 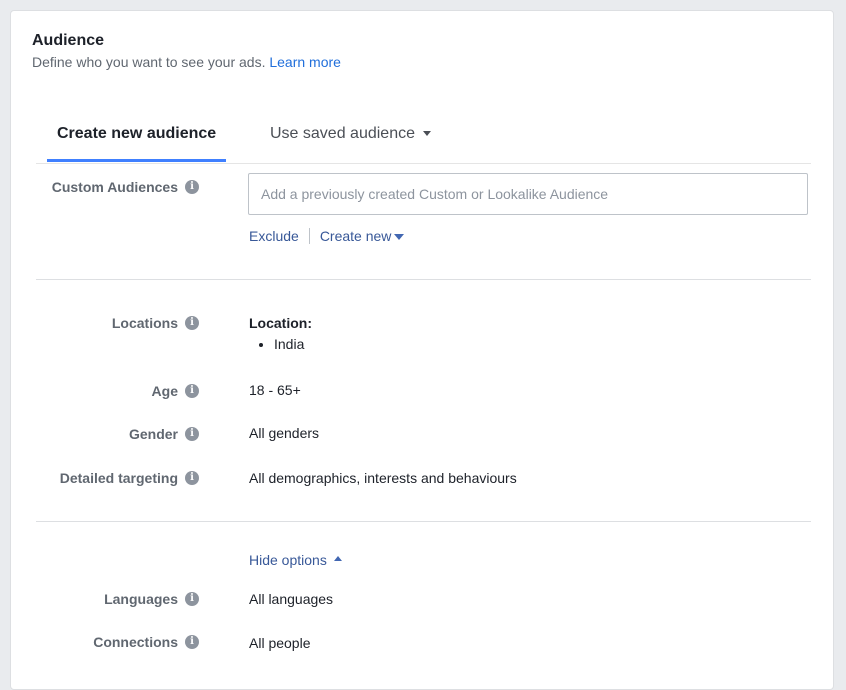 What do you see at coordinates (309, 236) in the screenshot?
I see `action-separator` at bounding box center [309, 236].